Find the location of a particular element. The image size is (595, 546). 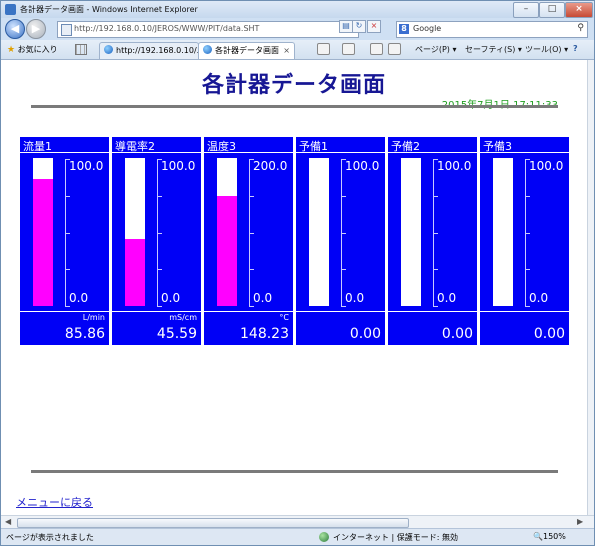

back-button: ◀ is located at coordinates (15, 29).